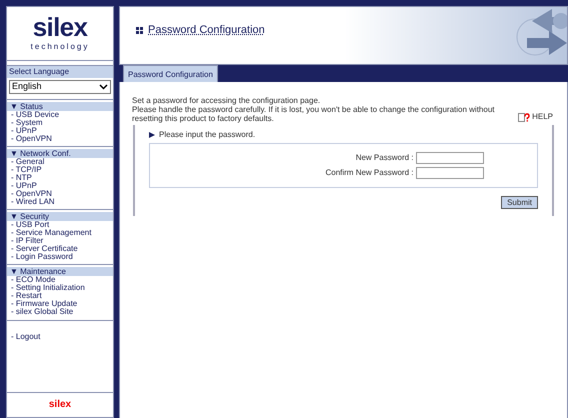 The width and height of the screenshot is (568, 418). Describe the element at coordinates (227, 100) in the screenshot. I see `intro-text: Set a password for accessing the configuration page.` at that location.